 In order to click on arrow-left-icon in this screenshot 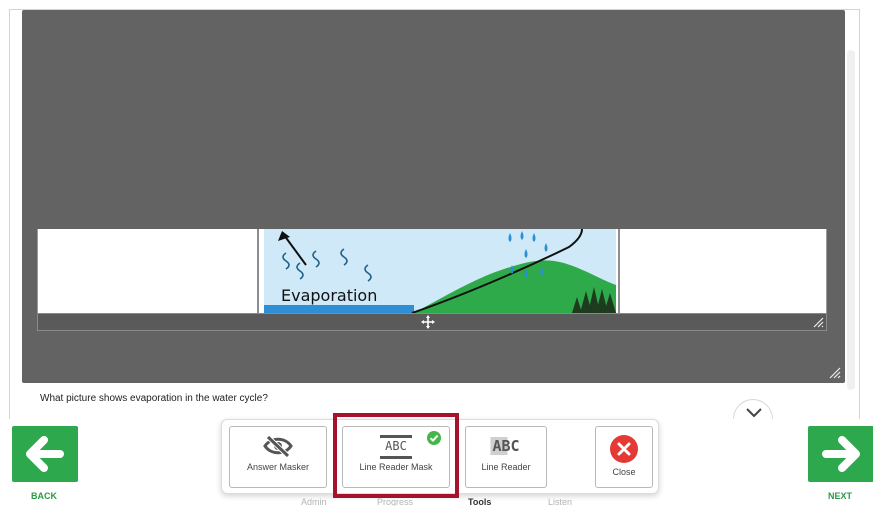, I will do `click(45, 454)`.